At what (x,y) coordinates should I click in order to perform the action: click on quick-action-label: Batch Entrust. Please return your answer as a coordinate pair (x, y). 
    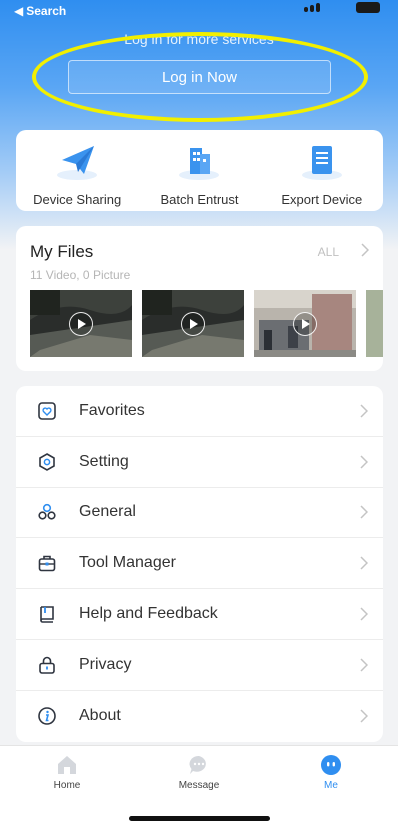
    Looking at the image, I should click on (199, 199).